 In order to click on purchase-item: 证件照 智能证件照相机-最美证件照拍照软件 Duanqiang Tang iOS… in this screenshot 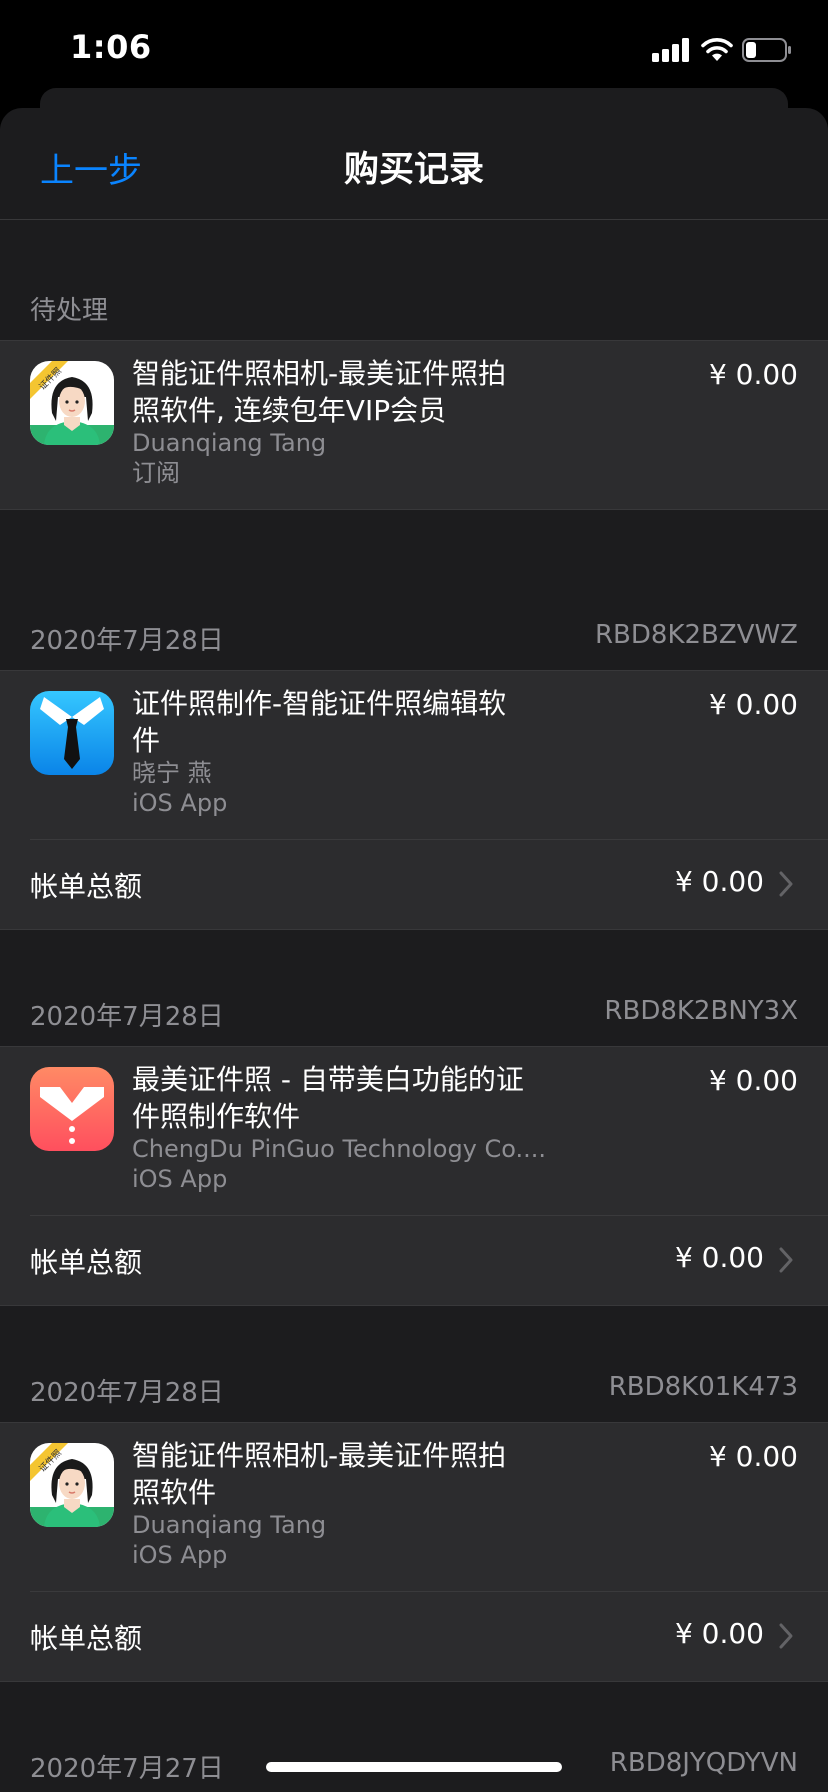, I will do `click(414, 1507)`.